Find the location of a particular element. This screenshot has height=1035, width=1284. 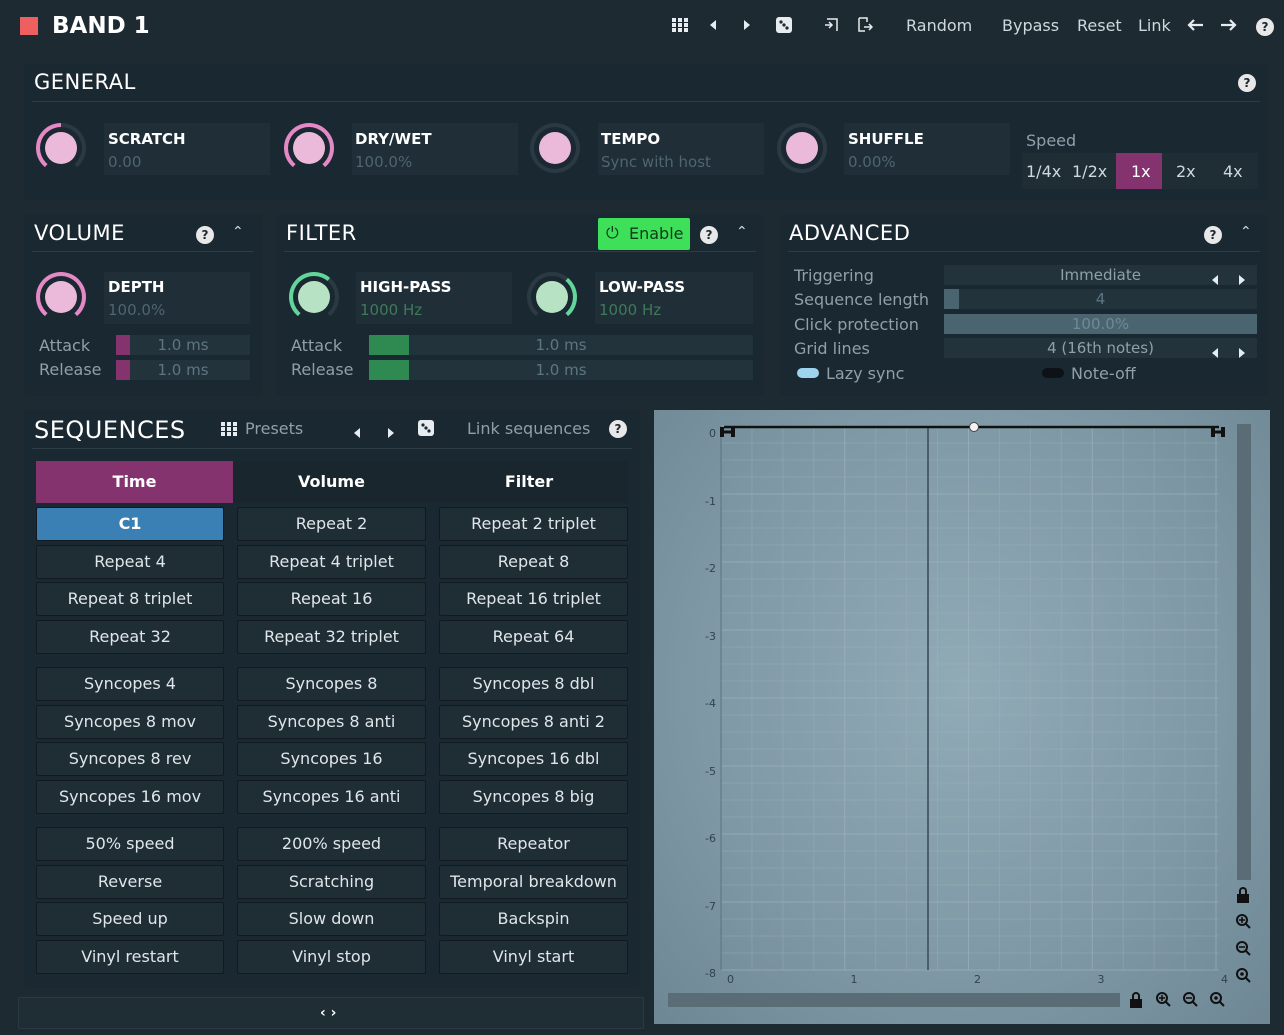

filter-enable-toggle: ⏻ Enable is located at coordinates (644, 234).